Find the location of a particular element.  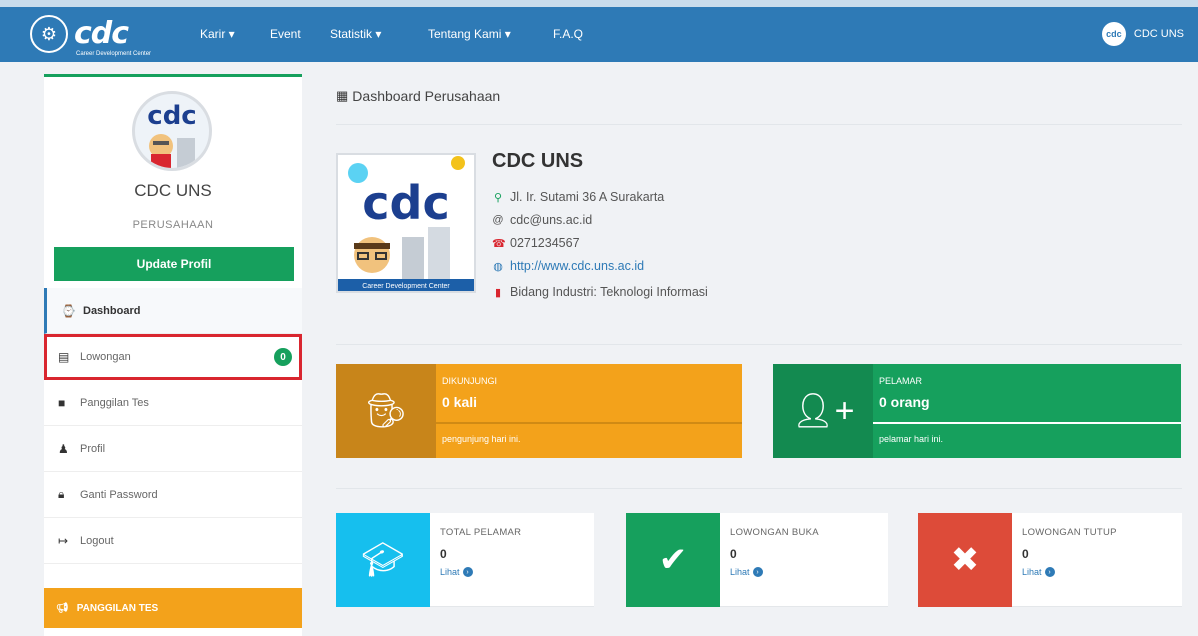

stat-label: TOTAL PELAMAR is located at coordinates (481, 532).